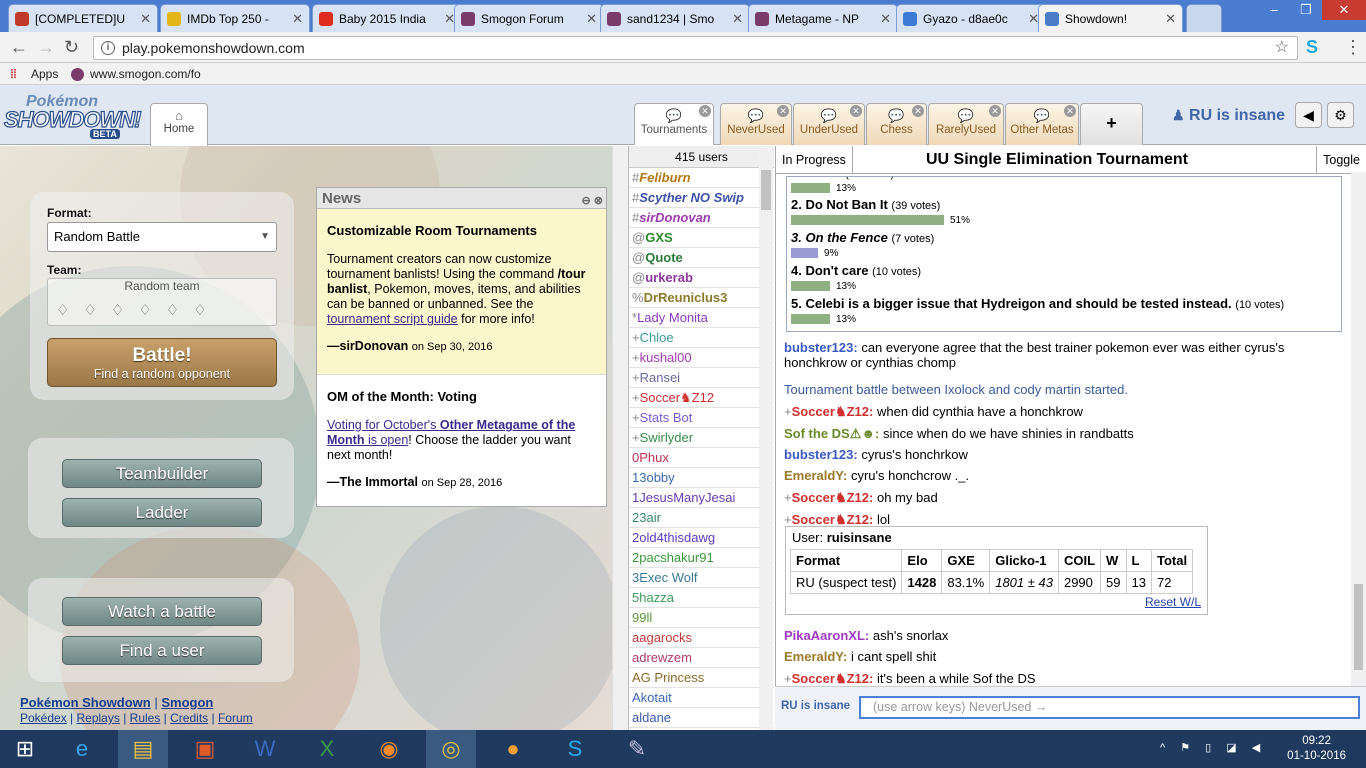 The height and width of the screenshot is (768, 1366). What do you see at coordinates (76, 116) in the screenshot?
I see `showdown-logo: Pokémon SHOWDOWN! BETA` at bounding box center [76, 116].